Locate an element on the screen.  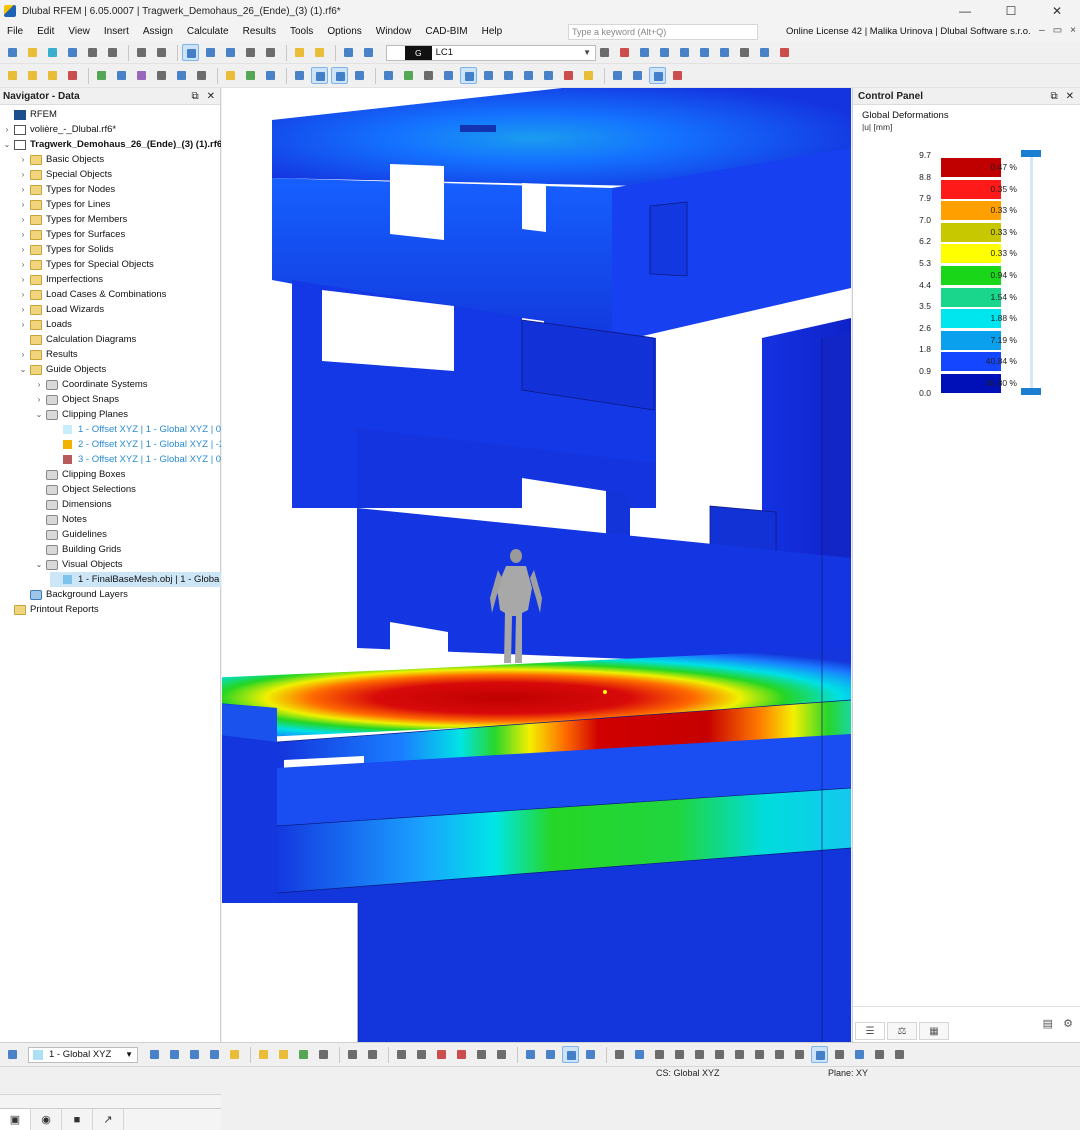
deformation-icon is located at coordinates (368, 52).